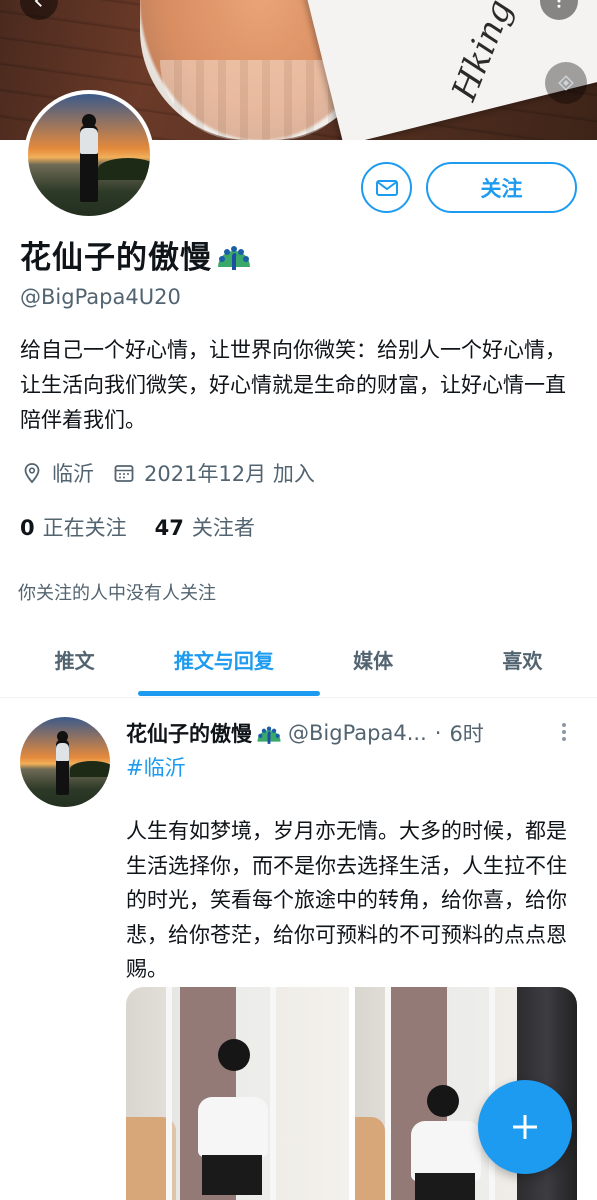 Image resolution: width=597 pixels, height=1200 pixels. Describe the element at coordinates (38, 3) in the screenshot. I see `back-arrow-icon` at that location.